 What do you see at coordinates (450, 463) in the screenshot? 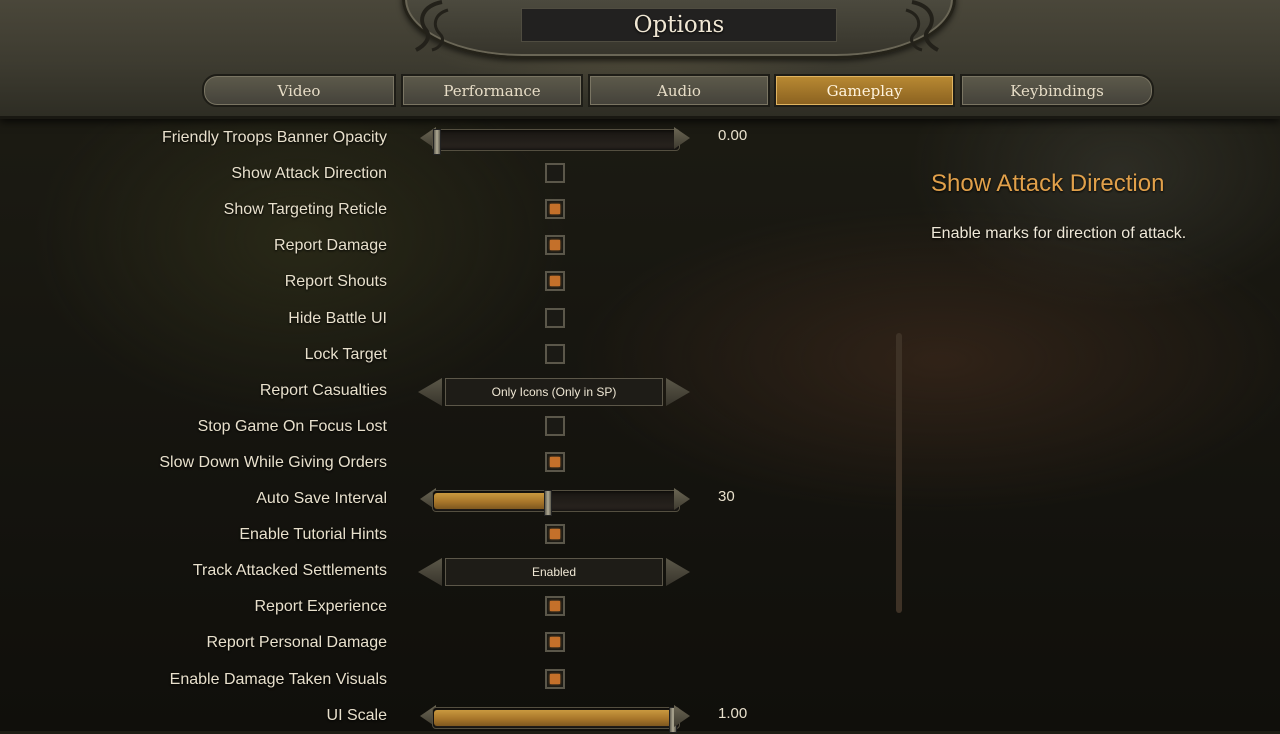
I see `option-row-slow-down-while-giving-orders: Slow Down While Giving Orders` at bounding box center [450, 463].